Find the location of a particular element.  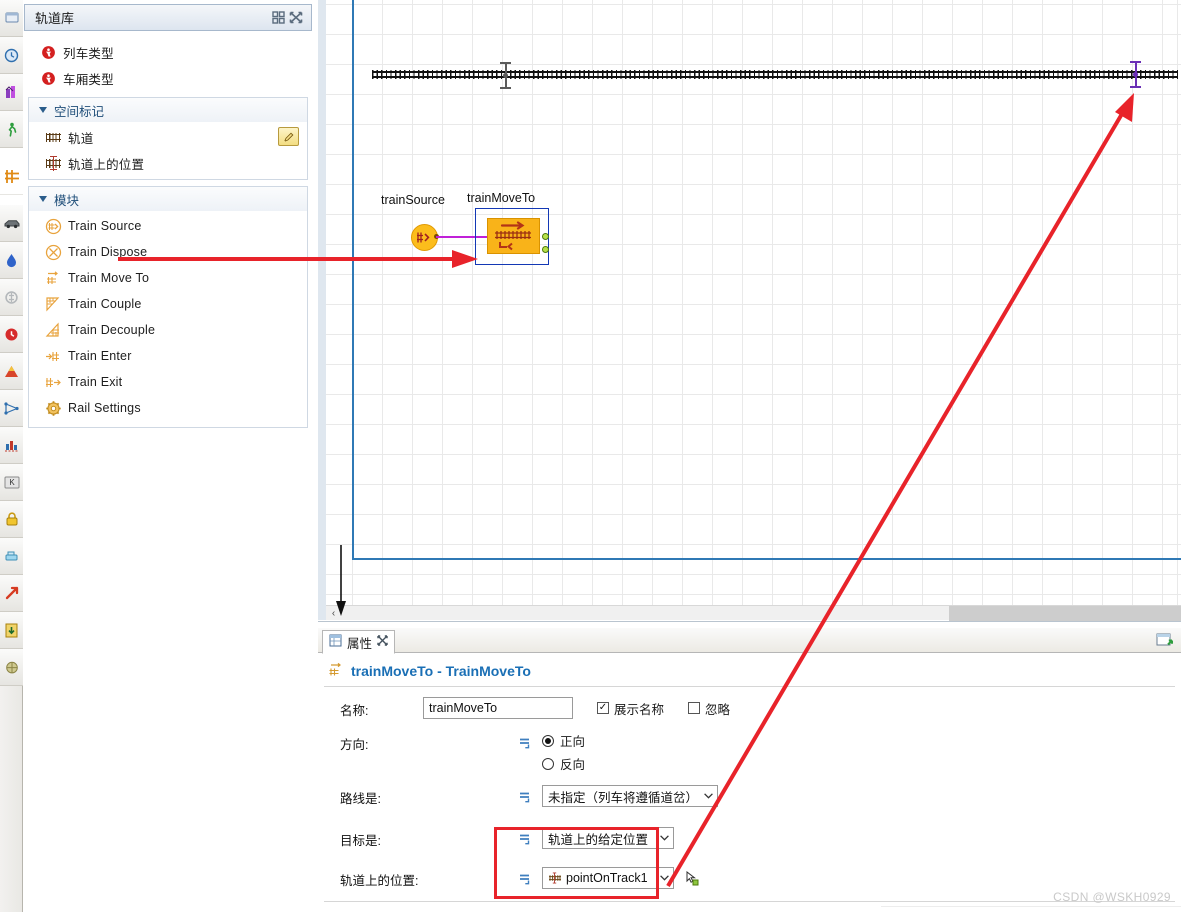

library-item-label: Train Couple is located at coordinates (105, 304).